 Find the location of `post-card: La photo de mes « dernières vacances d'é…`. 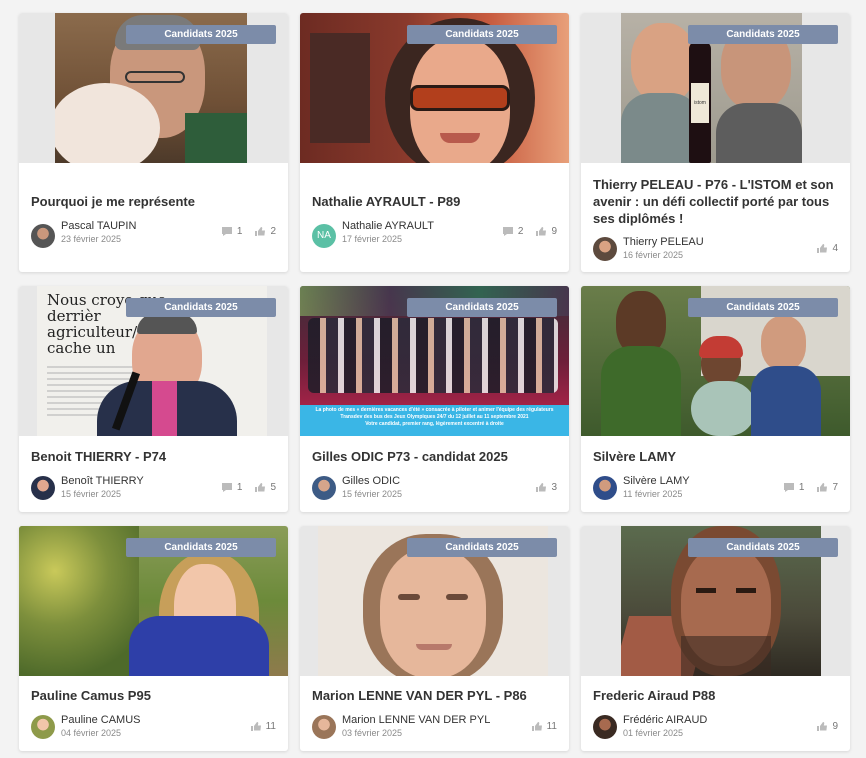

post-card: La photo de mes « dernières vacances d'é… is located at coordinates (434, 399).